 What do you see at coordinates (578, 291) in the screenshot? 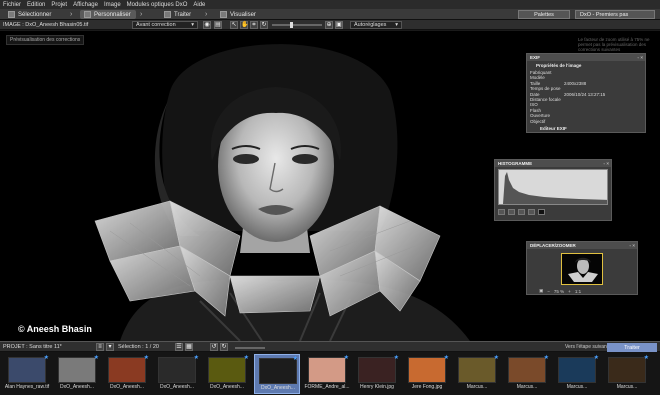
I see `one-to-one-icon: 1:1` at bounding box center [578, 291].